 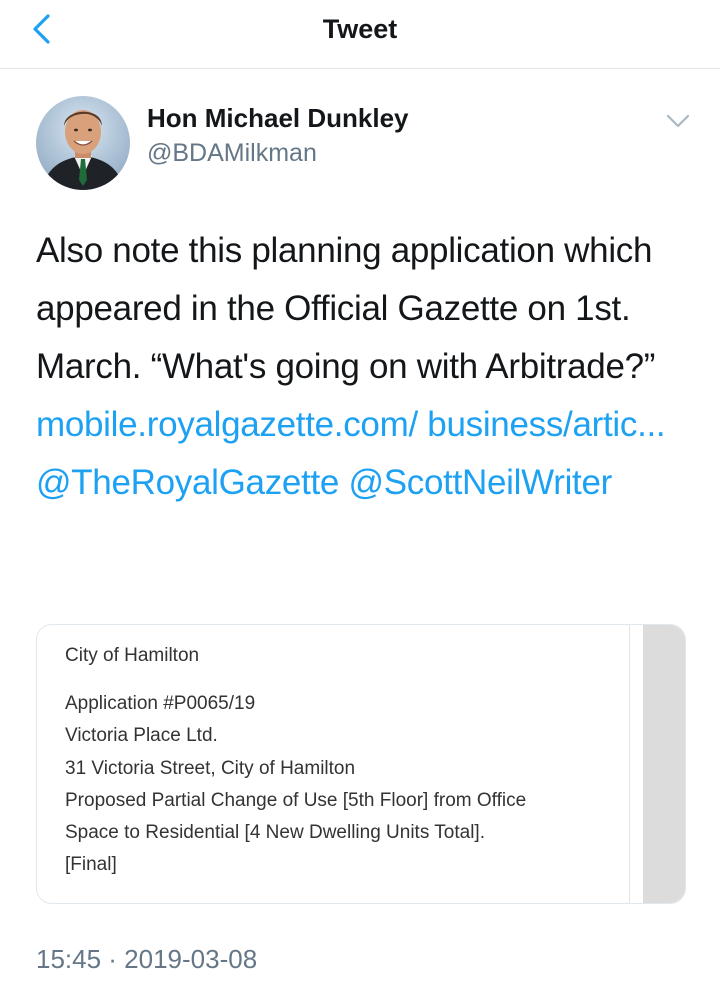 What do you see at coordinates (278, 118) in the screenshot?
I see `author-display-name: Hon Michael Dunkley` at bounding box center [278, 118].